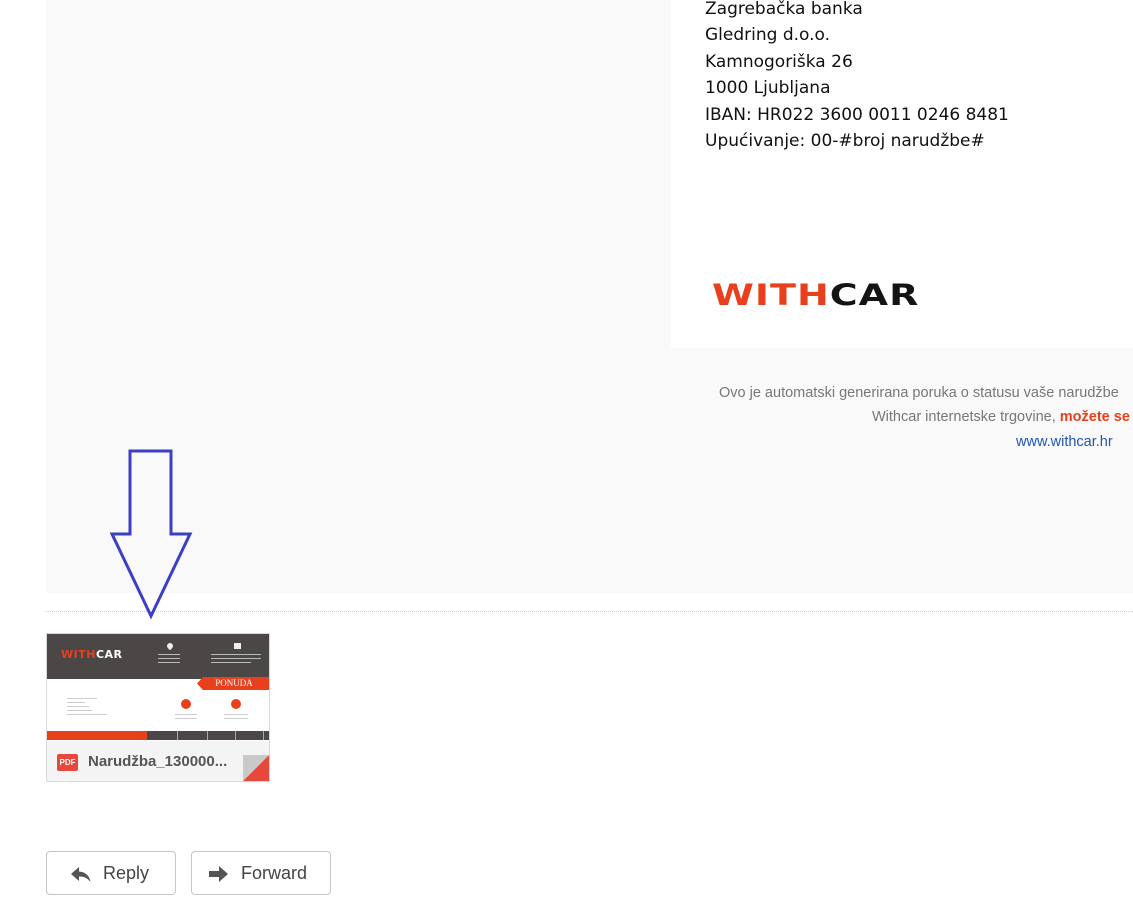  I want to click on bank-line: Upućivanje: 00-#broj narudžbe#, so click(845, 141).